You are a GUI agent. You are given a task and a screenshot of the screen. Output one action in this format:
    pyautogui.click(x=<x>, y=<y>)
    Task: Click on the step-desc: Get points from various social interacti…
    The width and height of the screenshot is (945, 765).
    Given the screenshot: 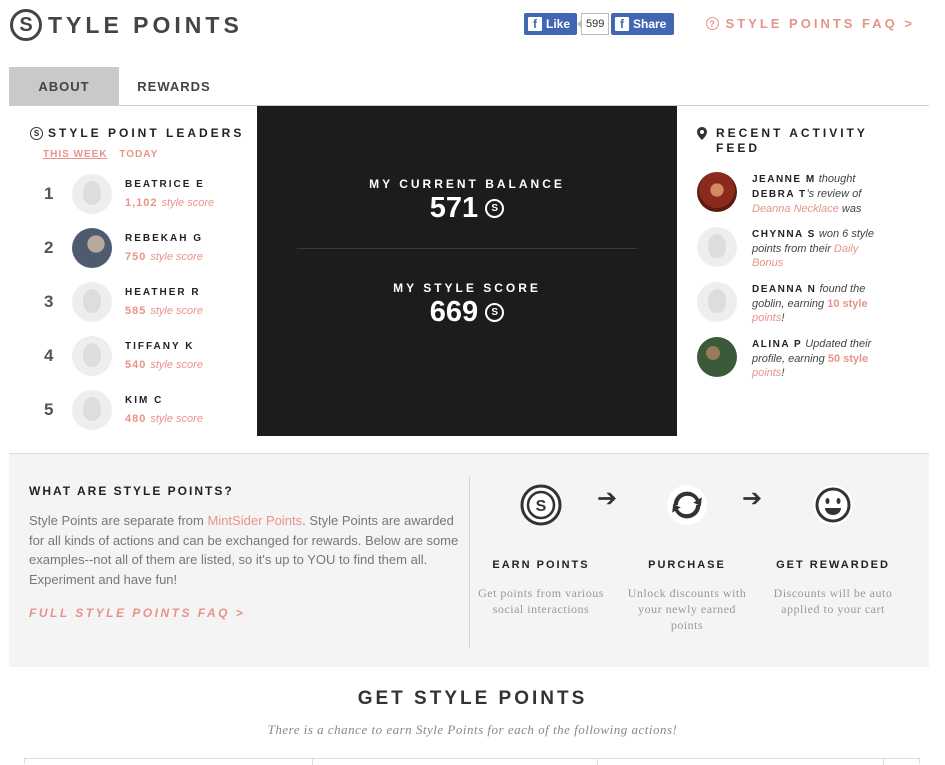 What is the action you would take?
    pyautogui.click(x=541, y=601)
    